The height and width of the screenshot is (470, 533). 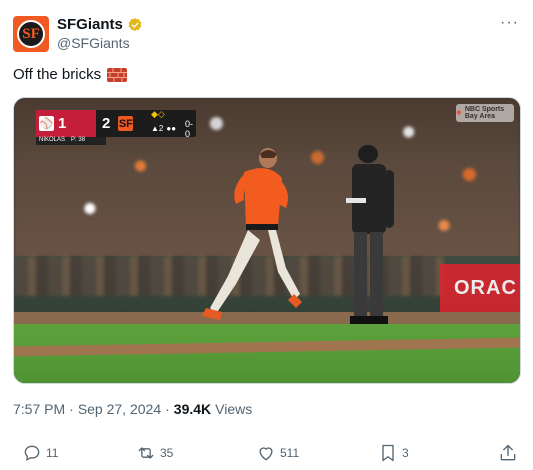 What do you see at coordinates (78, 140) in the screenshot?
I see `pitch-count: P: 38` at bounding box center [78, 140].